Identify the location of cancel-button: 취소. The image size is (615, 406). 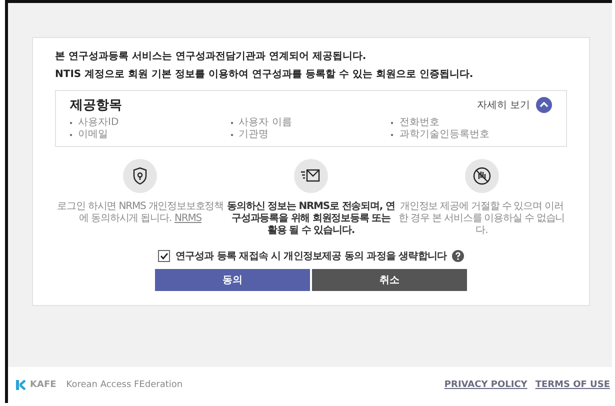
(389, 280).